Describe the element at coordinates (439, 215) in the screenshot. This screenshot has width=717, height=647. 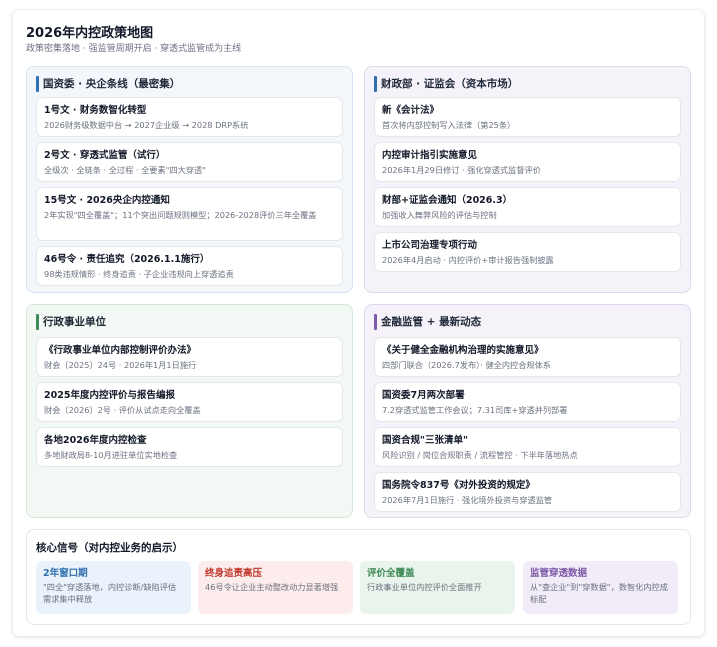
I see `policy-item-desc: 加强收入舞弊风险的评估与控制` at that location.